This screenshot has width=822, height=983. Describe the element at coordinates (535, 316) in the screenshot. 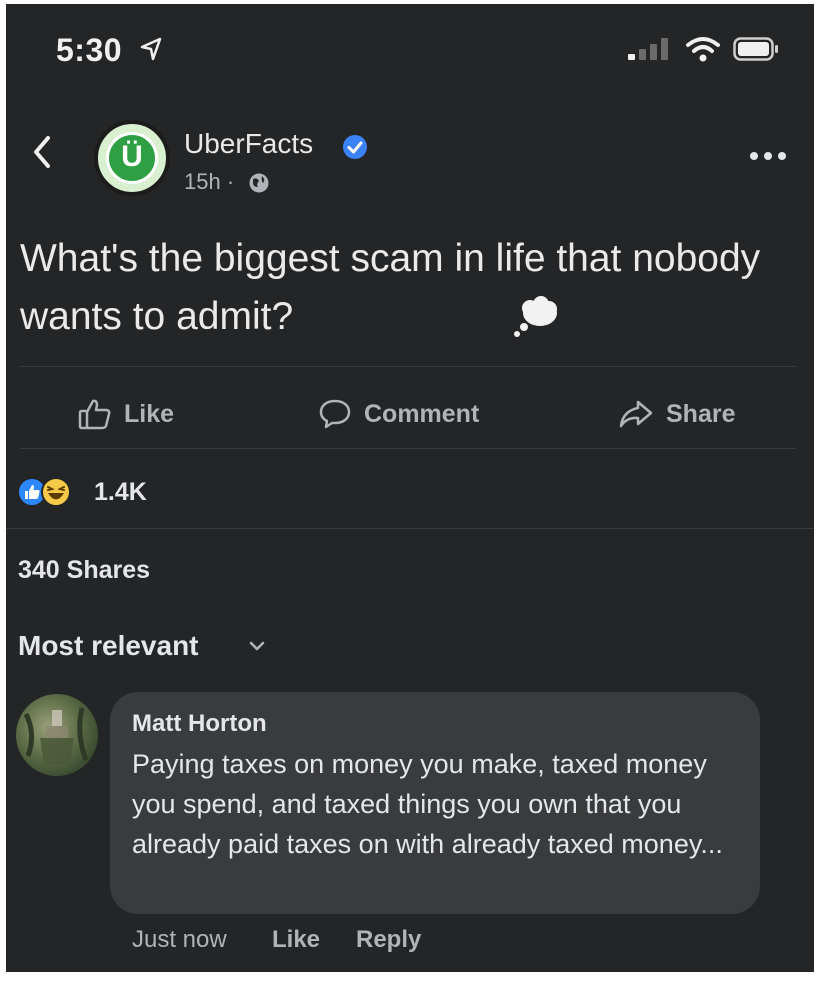

I see `thought-balloon-icon` at that location.